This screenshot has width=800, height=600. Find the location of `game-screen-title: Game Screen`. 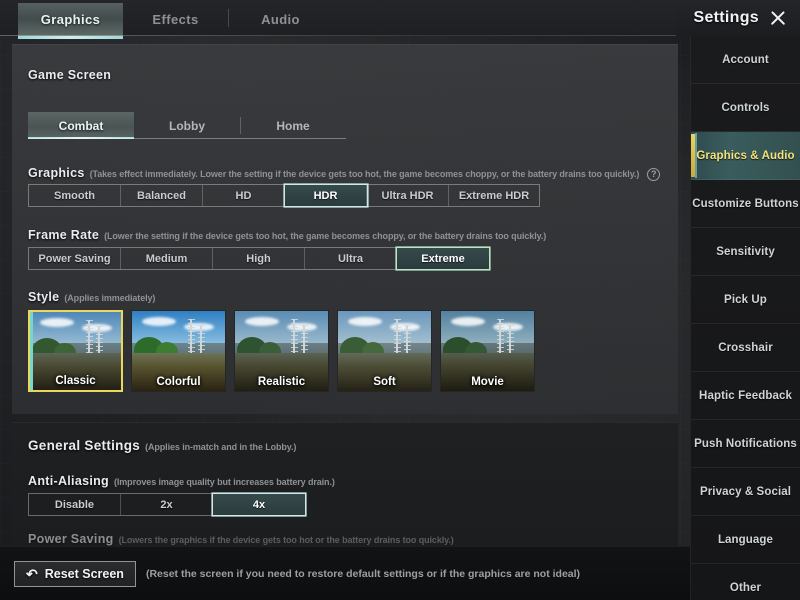

game-screen-title: Game Screen is located at coordinates (70, 75).